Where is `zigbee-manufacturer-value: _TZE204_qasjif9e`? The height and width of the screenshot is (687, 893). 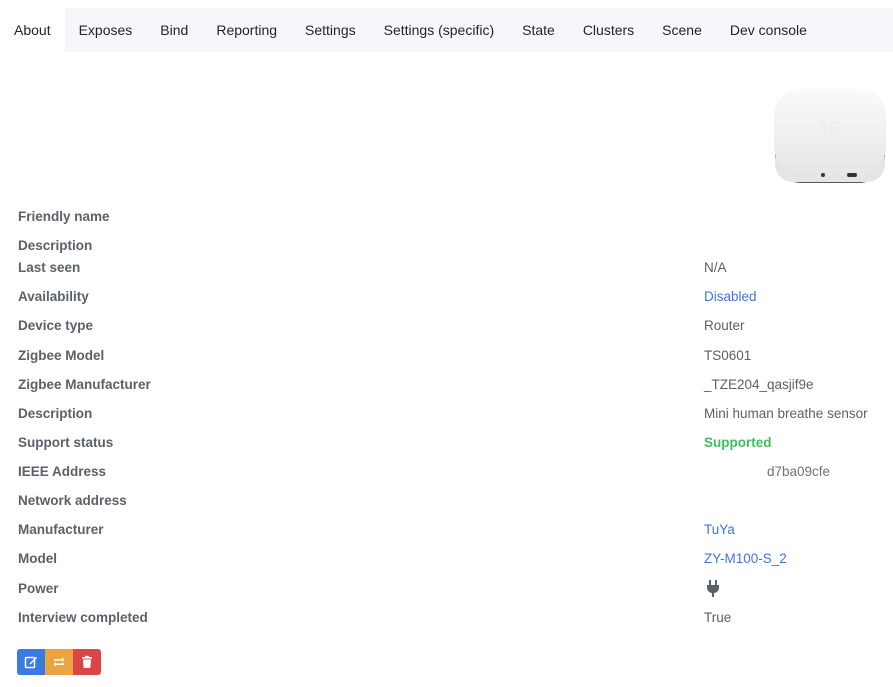 zigbee-manufacturer-value: _TZE204_qasjif9e is located at coordinates (759, 384).